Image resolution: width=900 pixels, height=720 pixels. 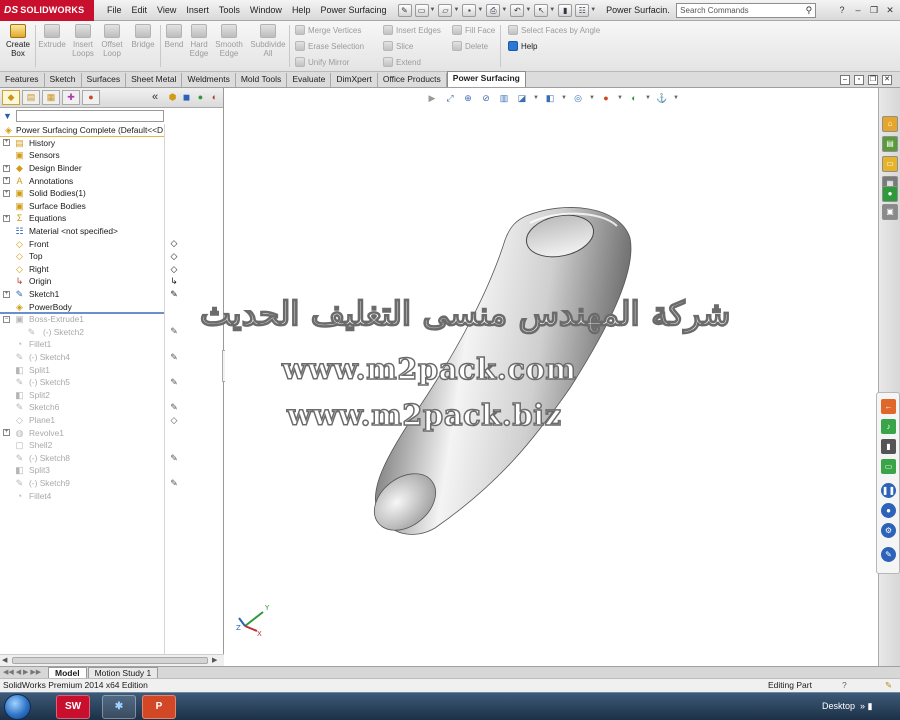 I want to click on slice-button: Slice, so click(x=398, y=46).